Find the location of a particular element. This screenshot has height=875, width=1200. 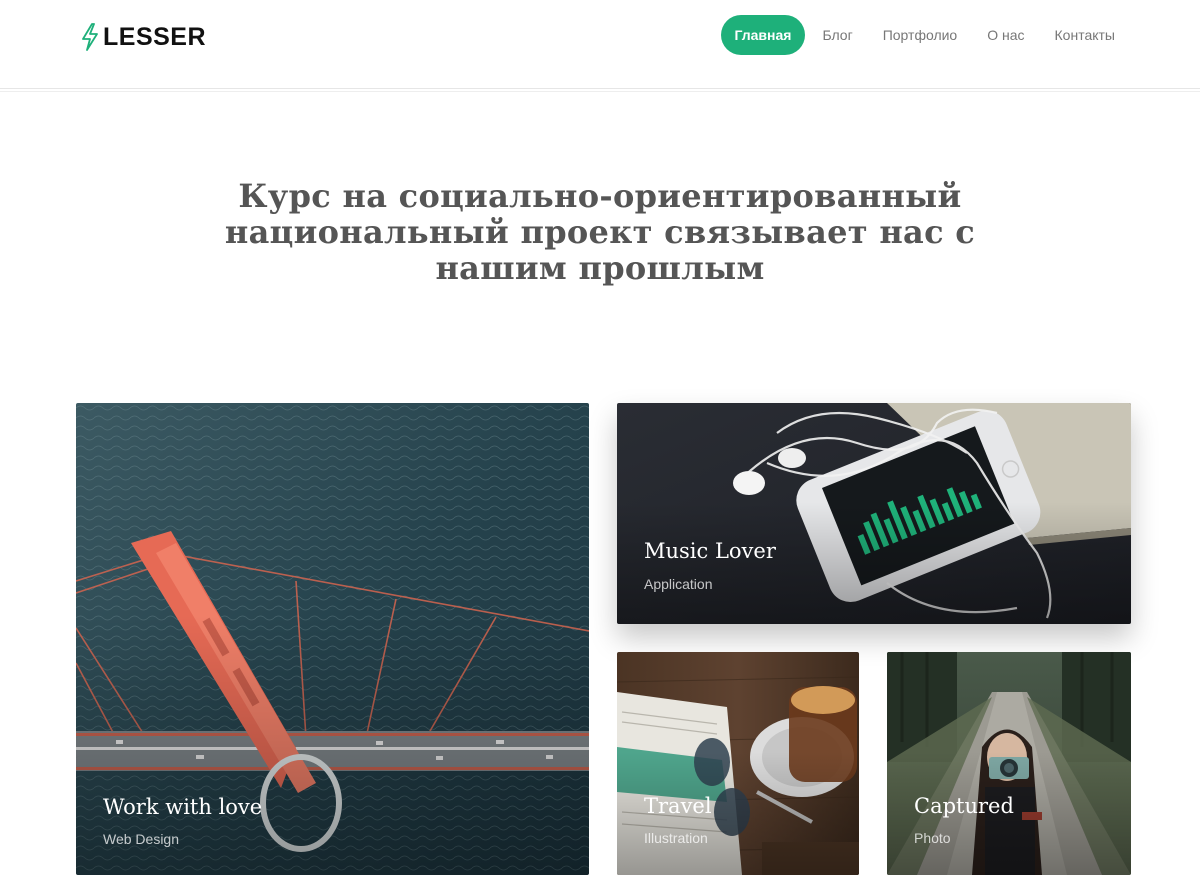

nav-item-contacts: Контакты is located at coordinates (1085, 35).